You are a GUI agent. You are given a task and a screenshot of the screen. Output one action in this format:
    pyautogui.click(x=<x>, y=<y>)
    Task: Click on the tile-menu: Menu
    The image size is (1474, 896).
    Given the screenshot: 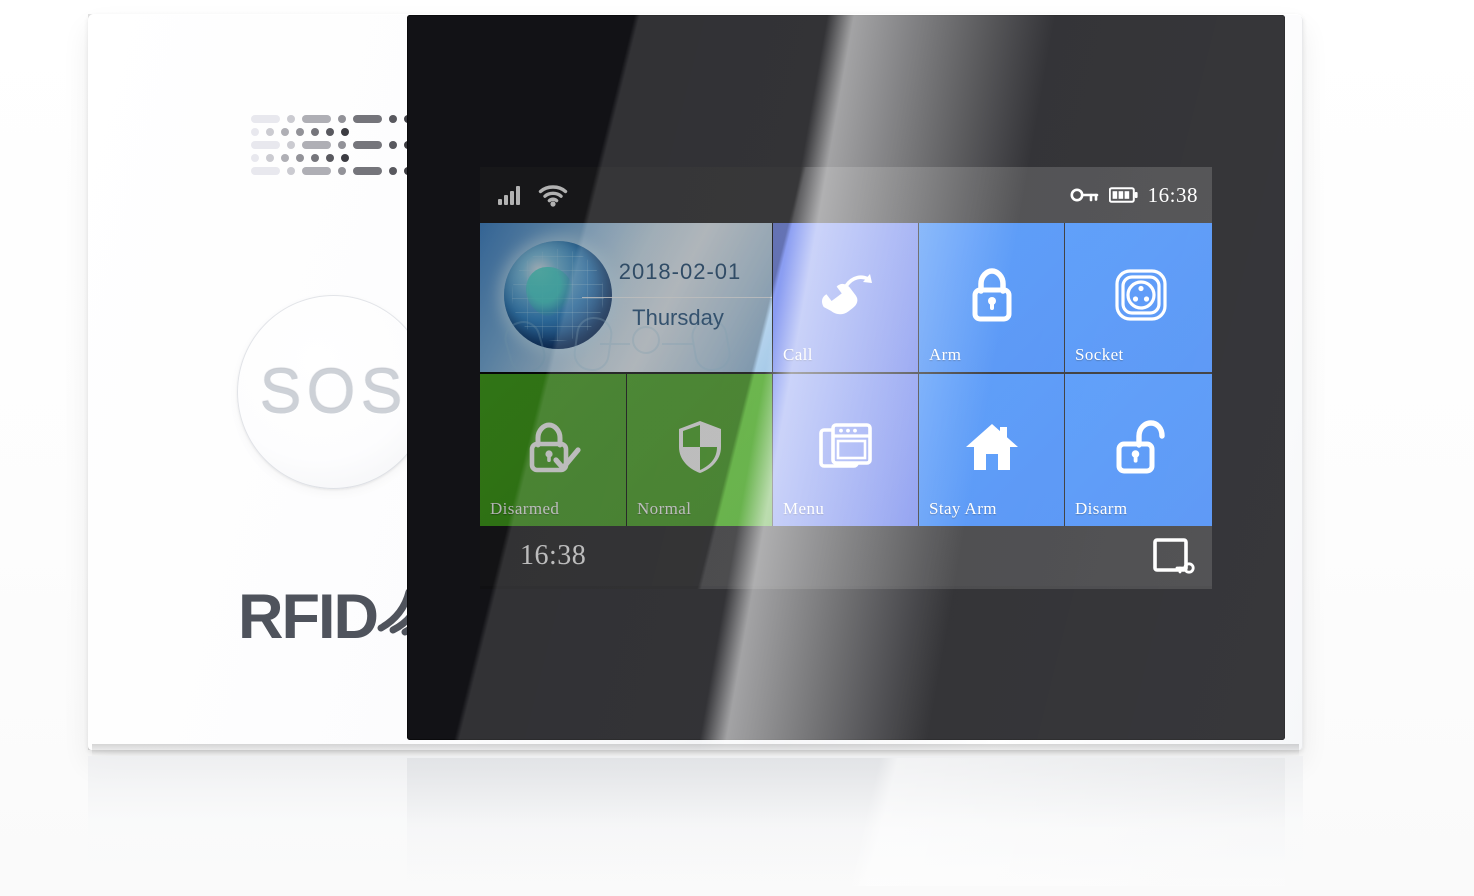 What is the action you would take?
    pyautogui.click(x=845, y=450)
    